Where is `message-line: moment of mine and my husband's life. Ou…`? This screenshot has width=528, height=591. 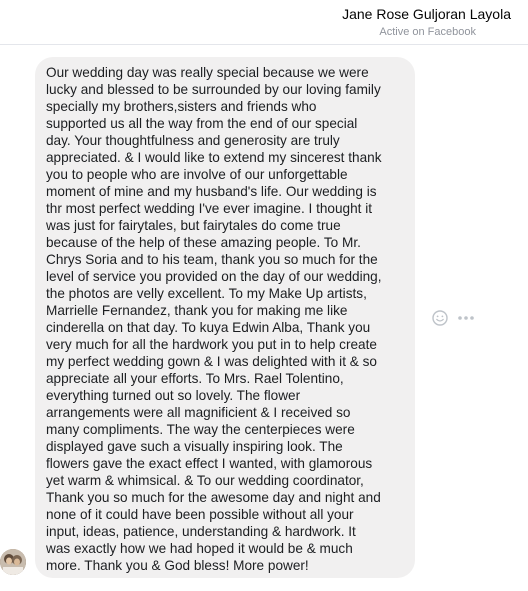 message-line: moment of mine and my husband's life. Ou… is located at coordinates (211, 191).